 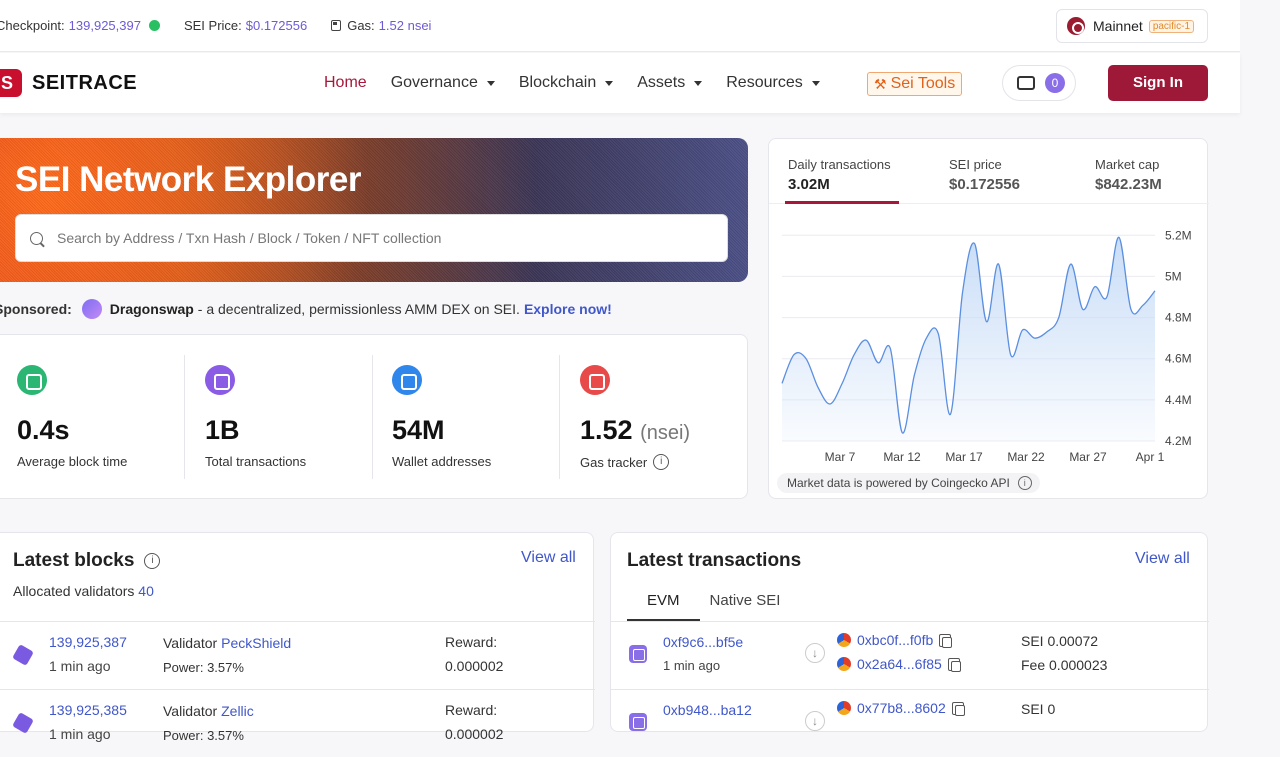 I want to click on seitrace-logo: SEITRACE, so click(x=68, y=83).